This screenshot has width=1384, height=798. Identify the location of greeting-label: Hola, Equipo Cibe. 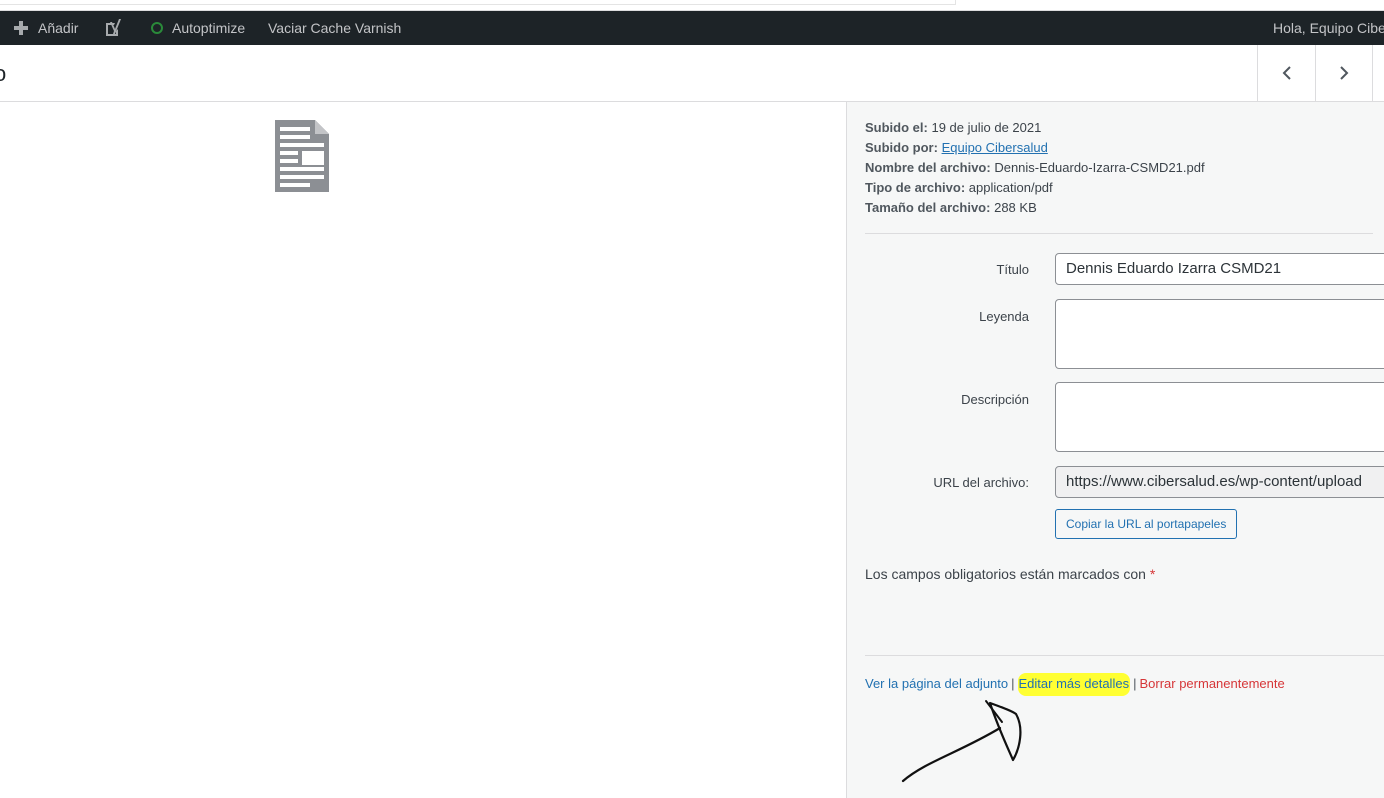
(1328, 28).